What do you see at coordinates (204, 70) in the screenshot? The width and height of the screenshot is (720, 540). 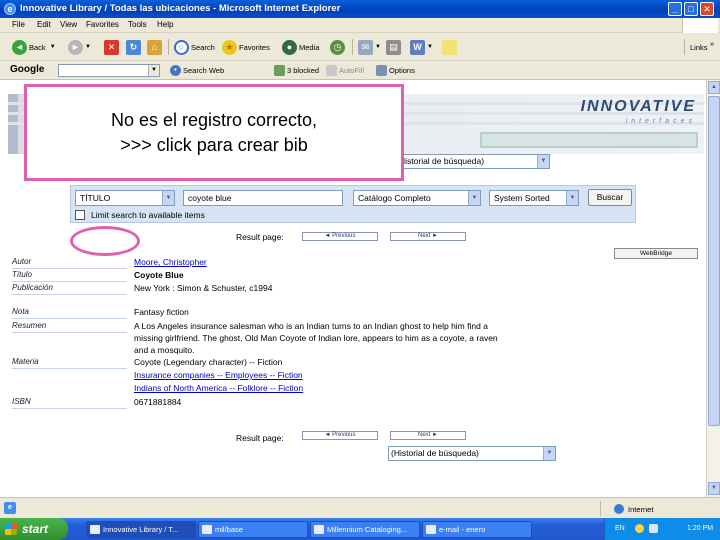 I see `search-web-label: Search Web` at bounding box center [204, 70].